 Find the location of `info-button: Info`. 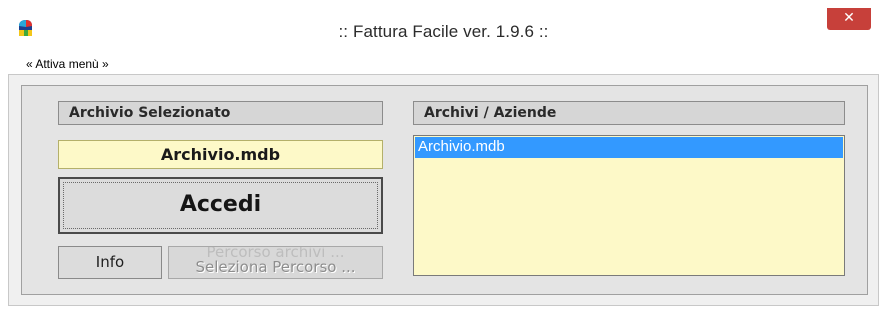

info-button: Info is located at coordinates (110, 262).